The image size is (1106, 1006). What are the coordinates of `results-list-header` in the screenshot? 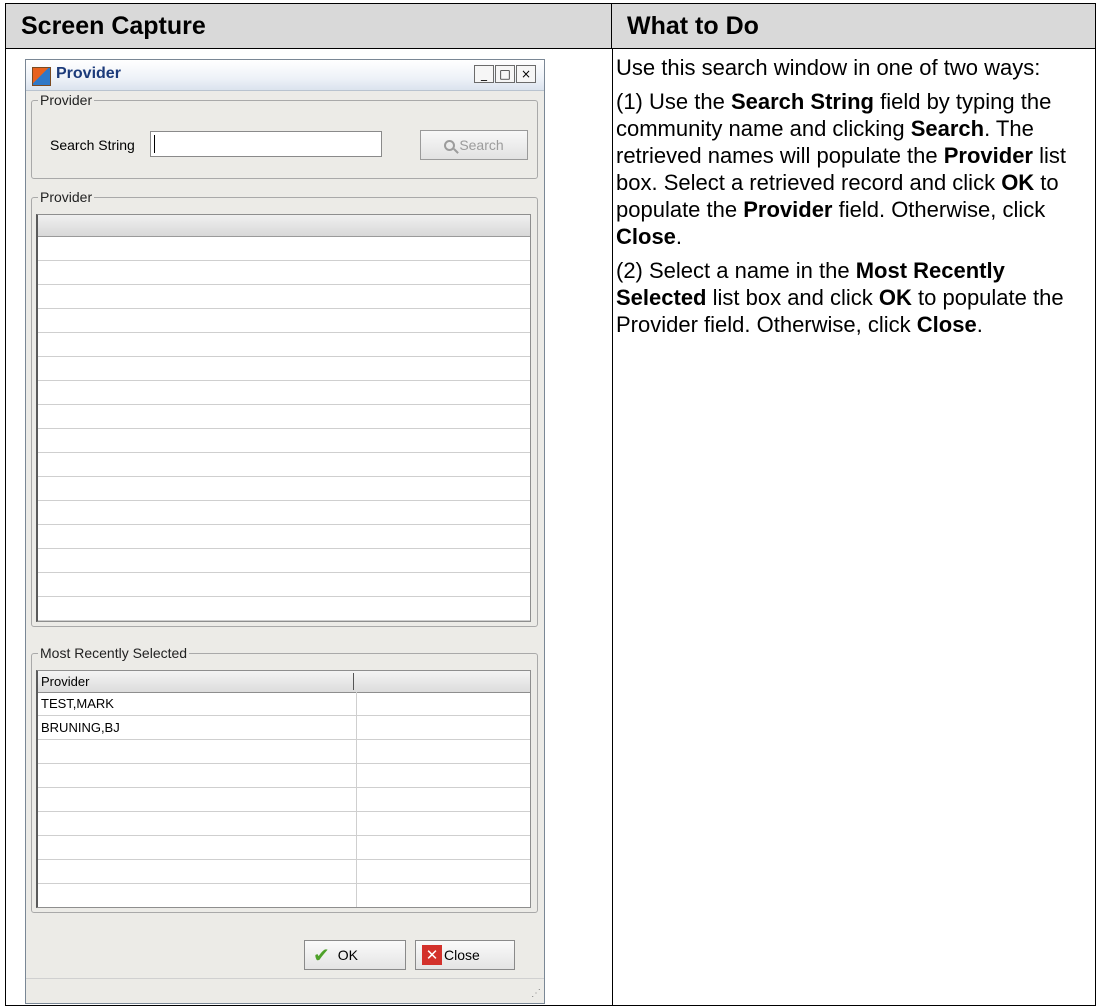 It's located at (284, 226).